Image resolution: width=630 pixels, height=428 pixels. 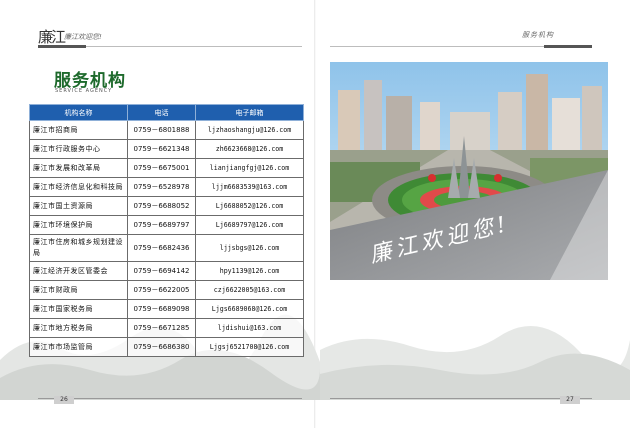 What do you see at coordinates (161, 347) in the screenshot?
I see `phone-cell: 0759－6686380` at bounding box center [161, 347].